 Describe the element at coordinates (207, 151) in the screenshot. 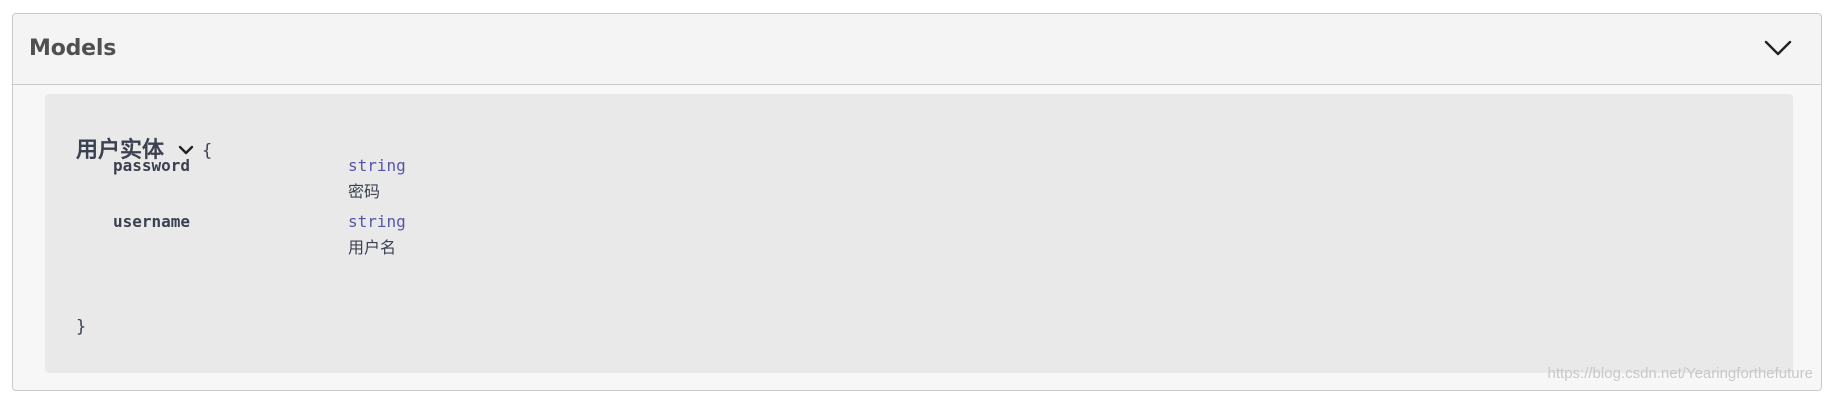

I see `open-brace: {` at that location.